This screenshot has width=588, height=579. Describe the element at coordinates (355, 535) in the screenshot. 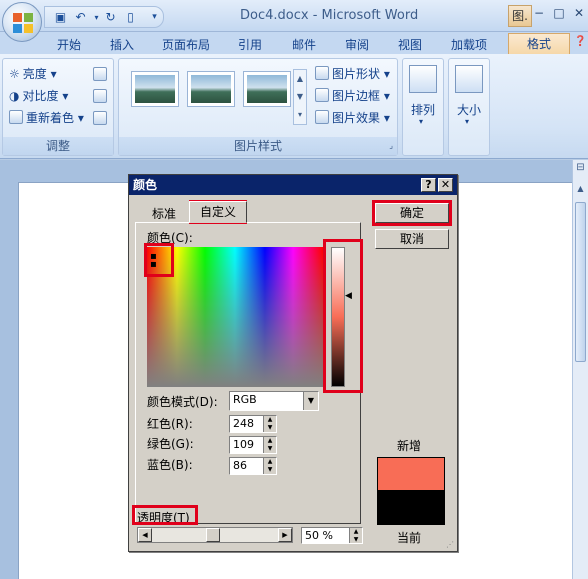

I see `transparency-spinner: ▲ ▼` at that location.